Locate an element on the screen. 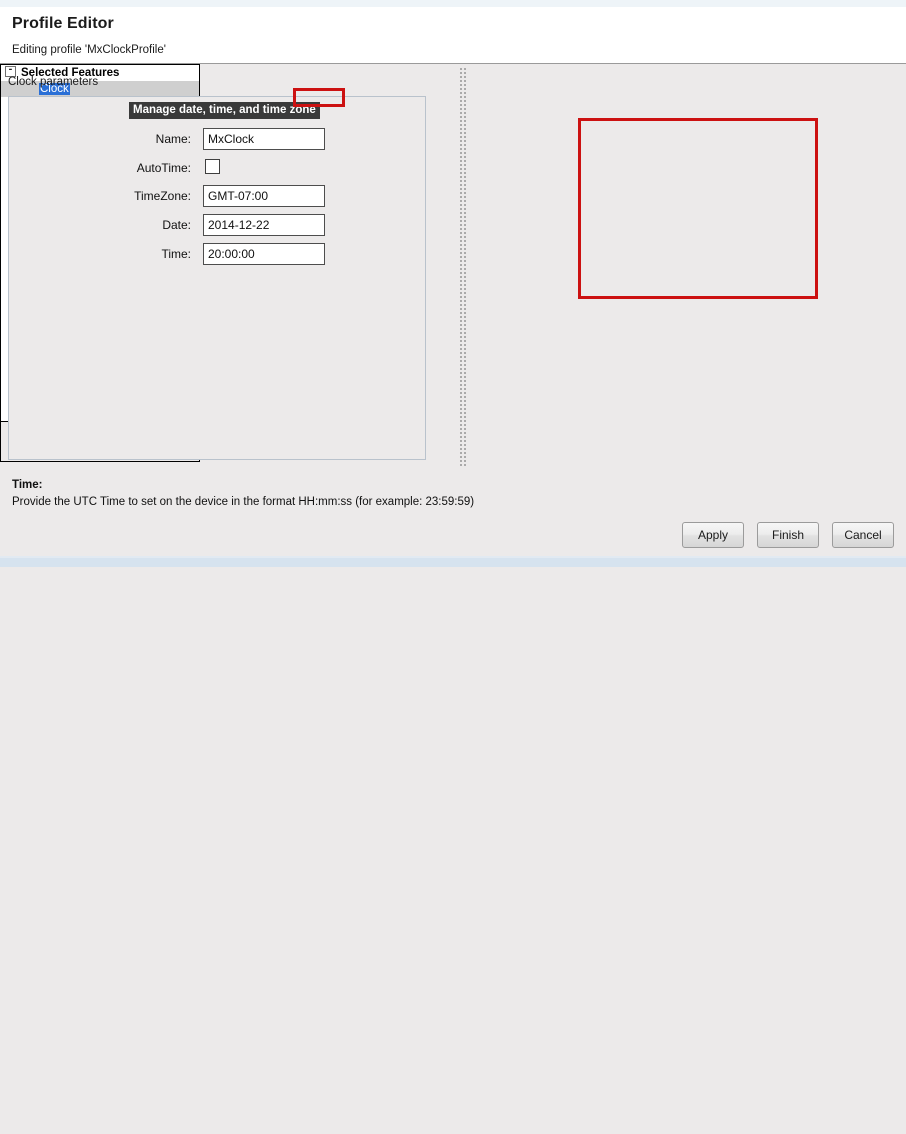 The height and width of the screenshot is (1134, 906). parameter-field-input: 2014-12-22 is located at coordinates (264, 225).